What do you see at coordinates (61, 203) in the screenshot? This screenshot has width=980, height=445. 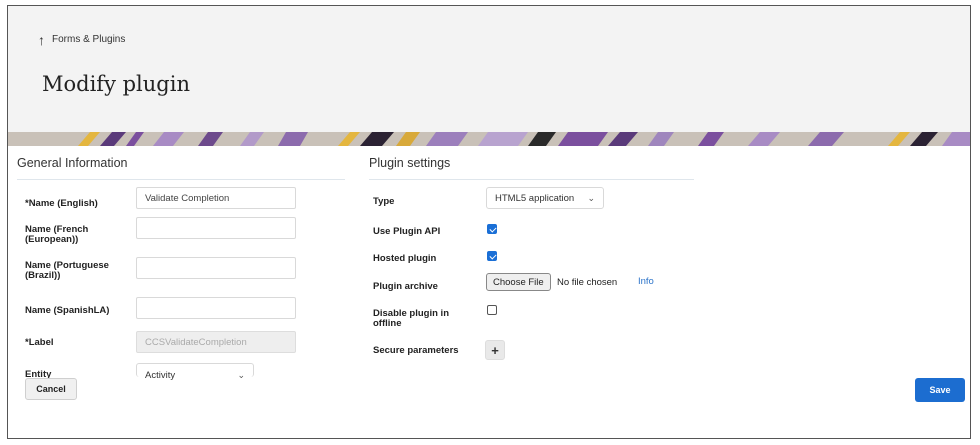 I see `field-label-name-english: *Name (English)` at bounding box center [61, 203].